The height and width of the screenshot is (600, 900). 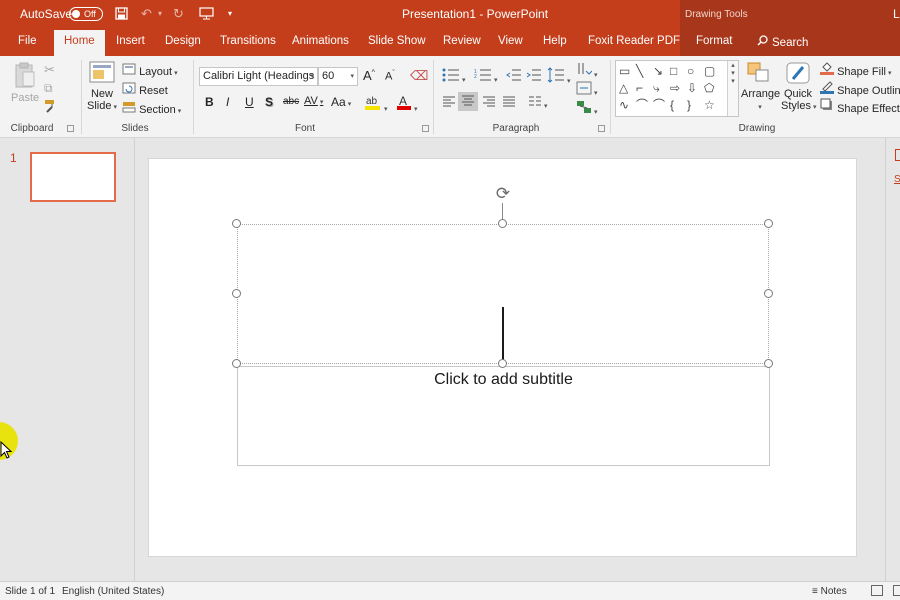 What do you see at coordinates (502, 363) in the screenshot?
I see `resize-handle-bottom` at bounding box center [502, 363].